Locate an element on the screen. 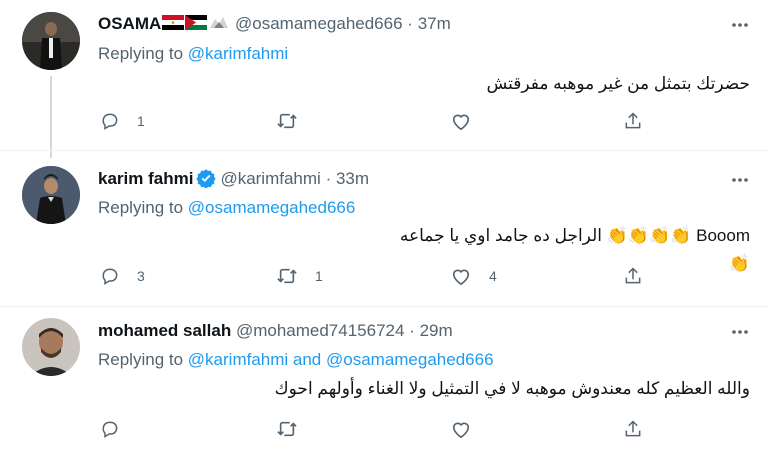 Image resolution: width=768 pixels, height=454 pixels. like-count: 4 is located at coordinates (493, 276).